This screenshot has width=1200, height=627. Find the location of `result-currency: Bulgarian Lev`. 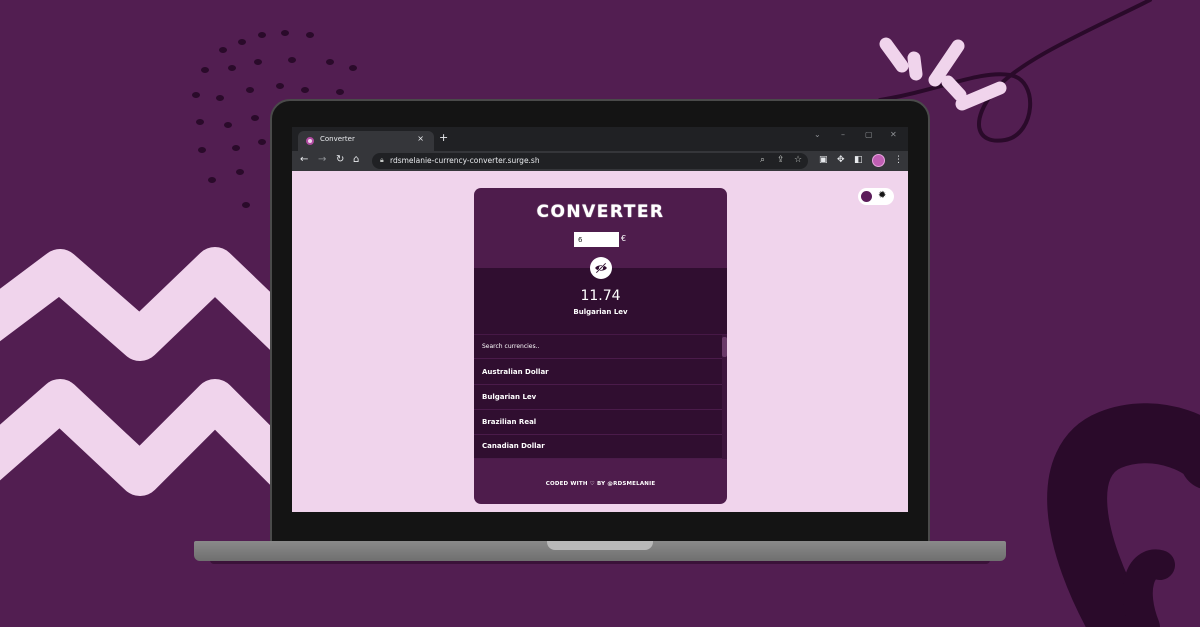

result-currency: Bulgarian Lev is located at coordinates (600, 312).